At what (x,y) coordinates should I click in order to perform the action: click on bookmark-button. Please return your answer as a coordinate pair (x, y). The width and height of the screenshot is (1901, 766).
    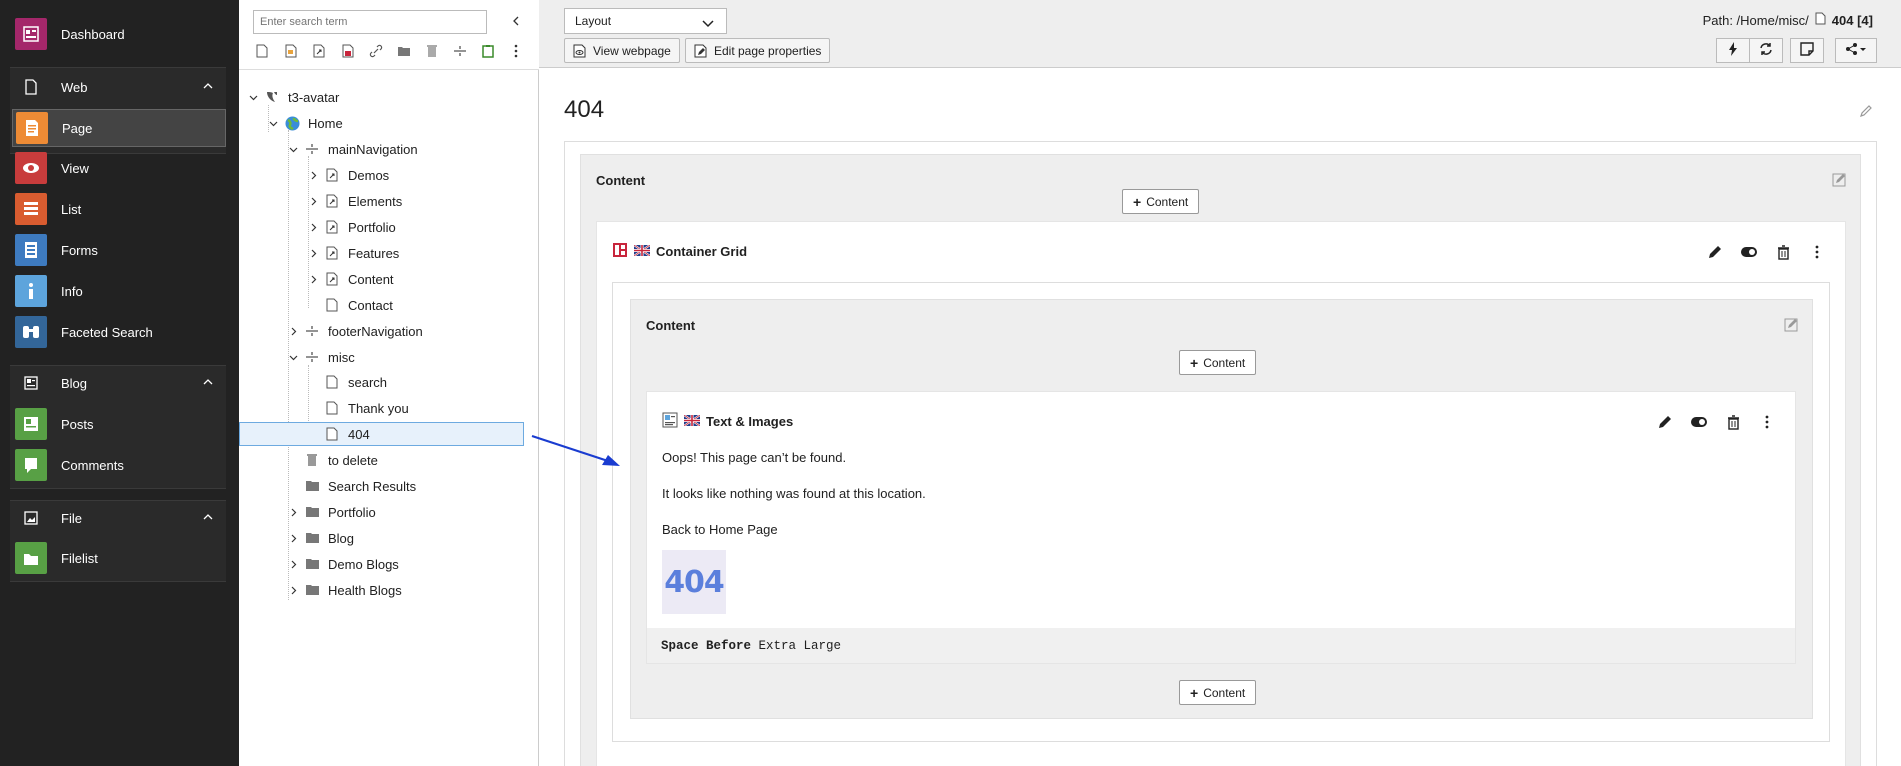
    Looking at the image, I should click on (1807, 50).